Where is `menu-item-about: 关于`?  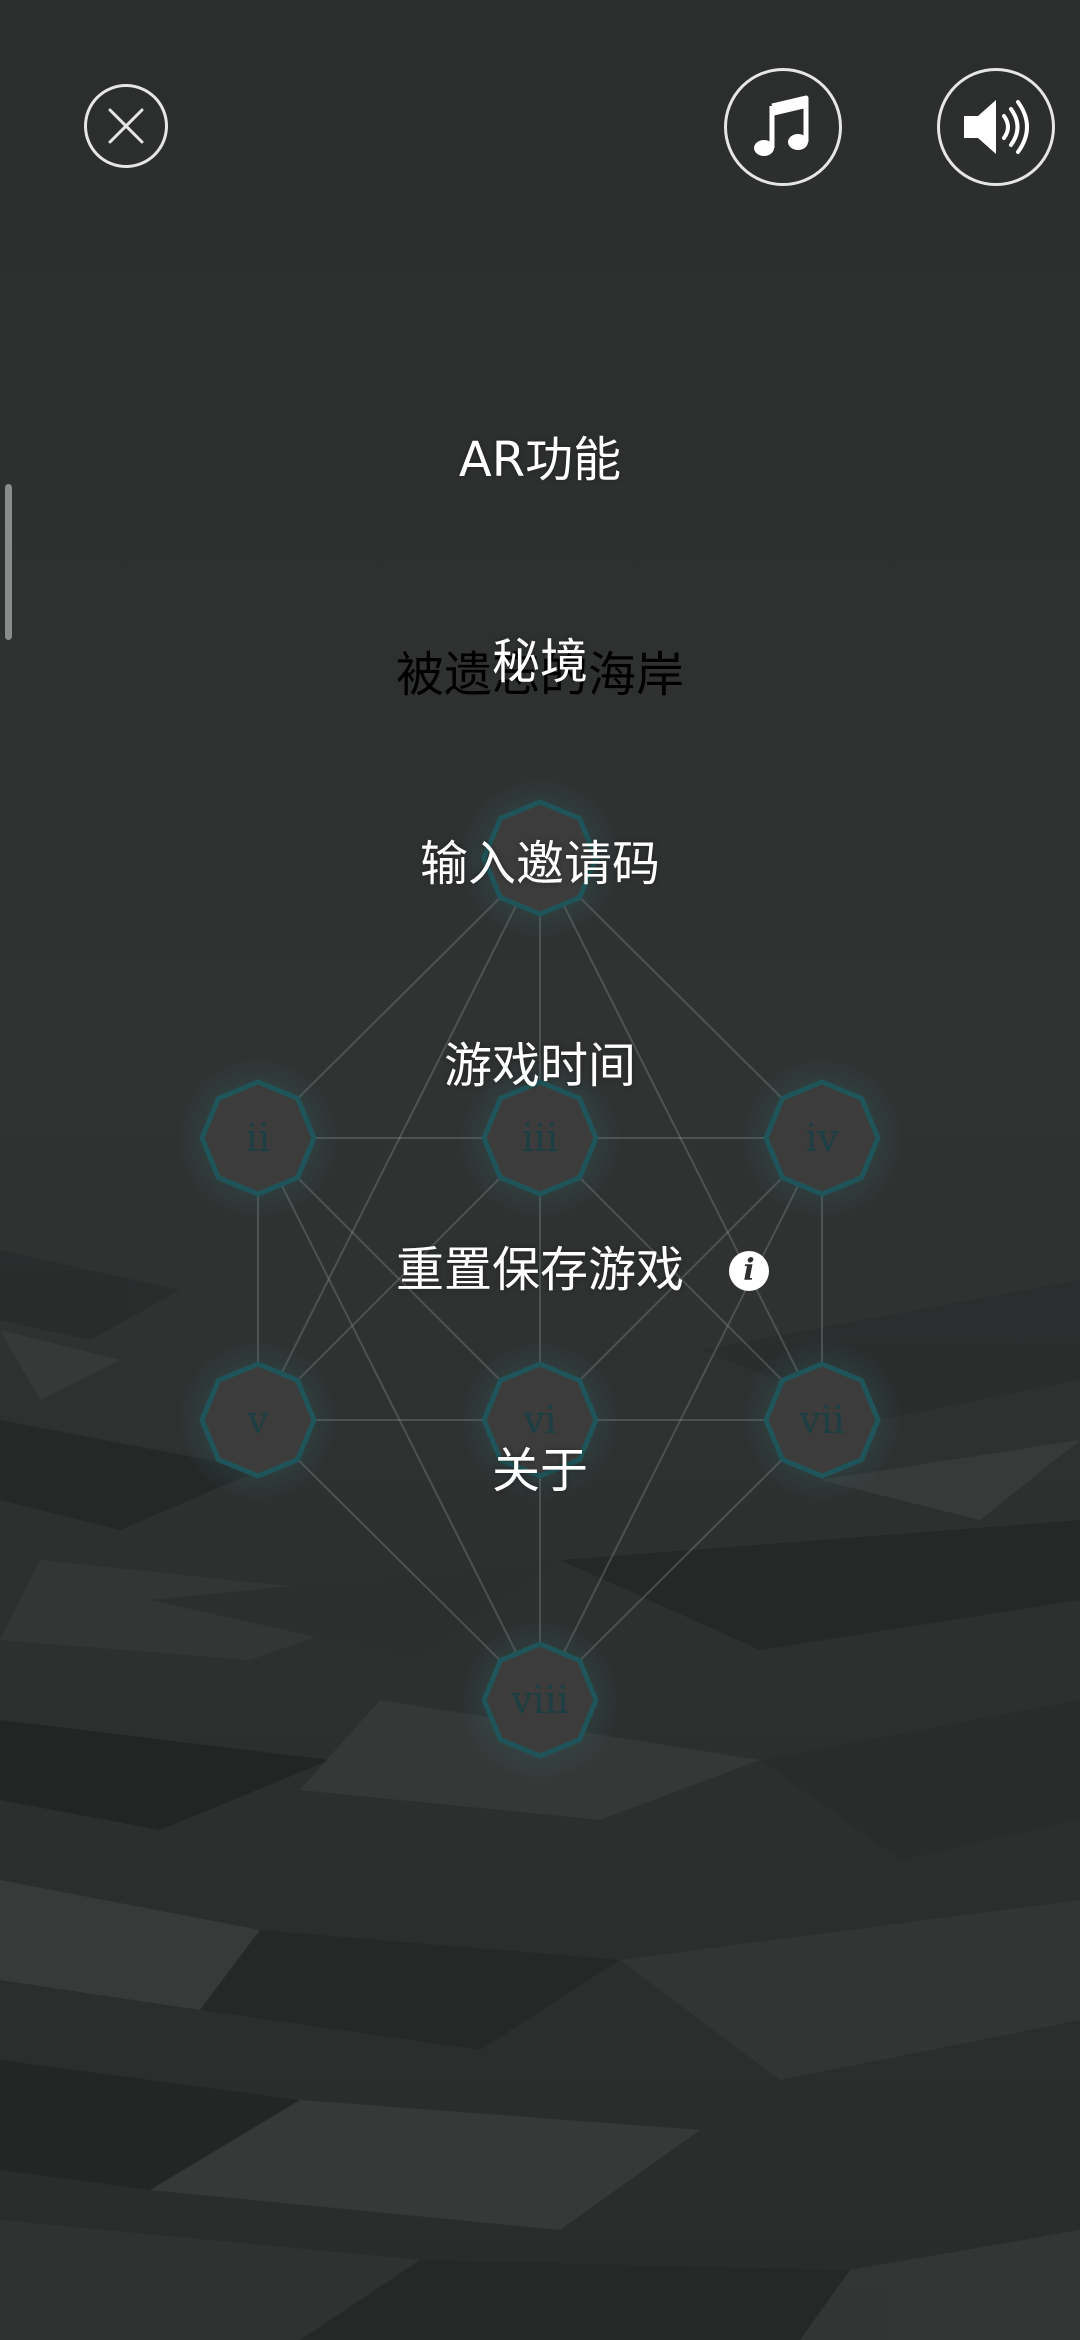 menu-item-about: 关于 is located at coordinates (540, 1471).